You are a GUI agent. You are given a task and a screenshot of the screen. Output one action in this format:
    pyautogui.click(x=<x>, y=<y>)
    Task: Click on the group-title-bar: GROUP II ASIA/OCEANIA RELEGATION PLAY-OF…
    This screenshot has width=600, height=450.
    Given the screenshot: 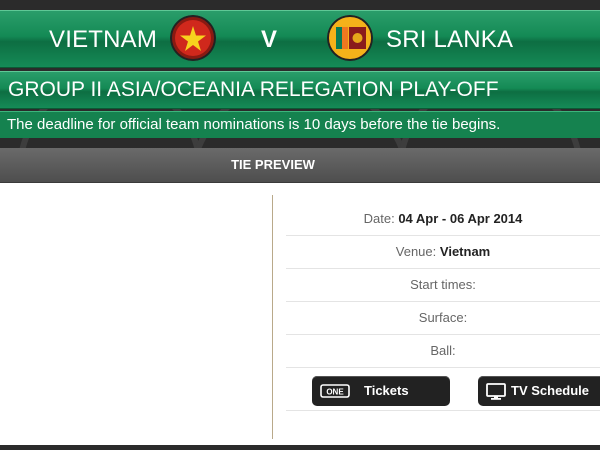 What is the action you would take?
    pyautogui.click(x=300, y=90)
    